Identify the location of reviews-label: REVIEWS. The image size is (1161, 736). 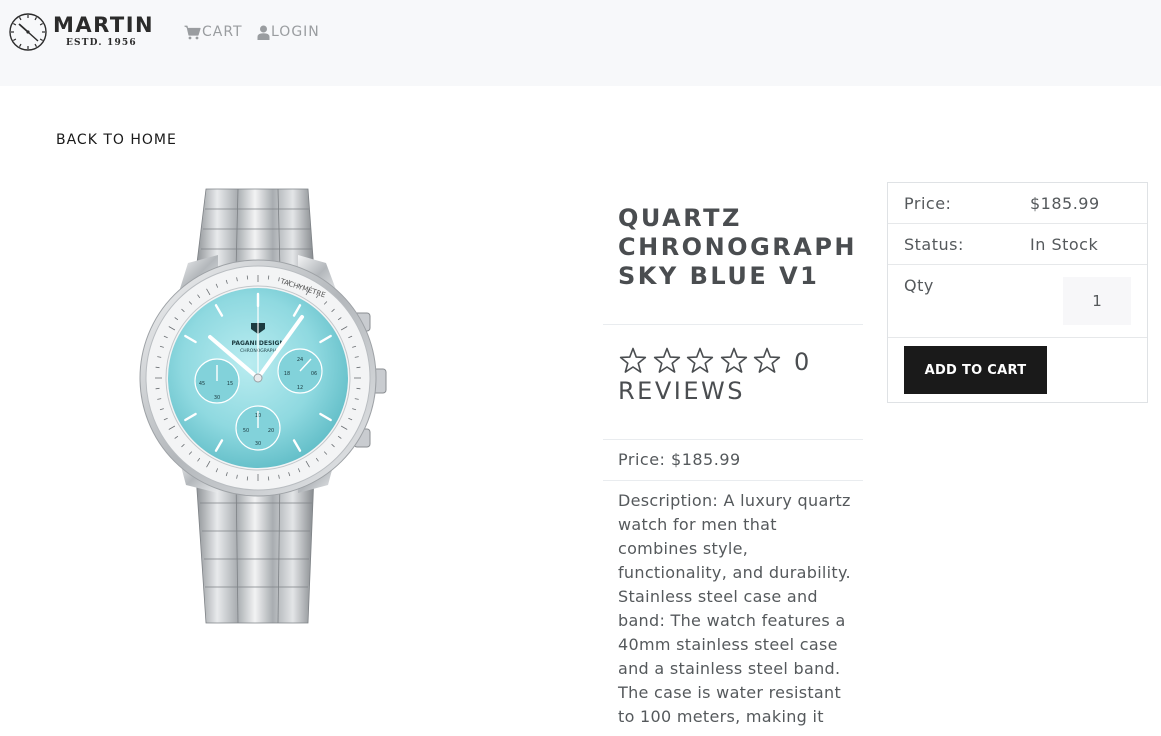
(681, 391).